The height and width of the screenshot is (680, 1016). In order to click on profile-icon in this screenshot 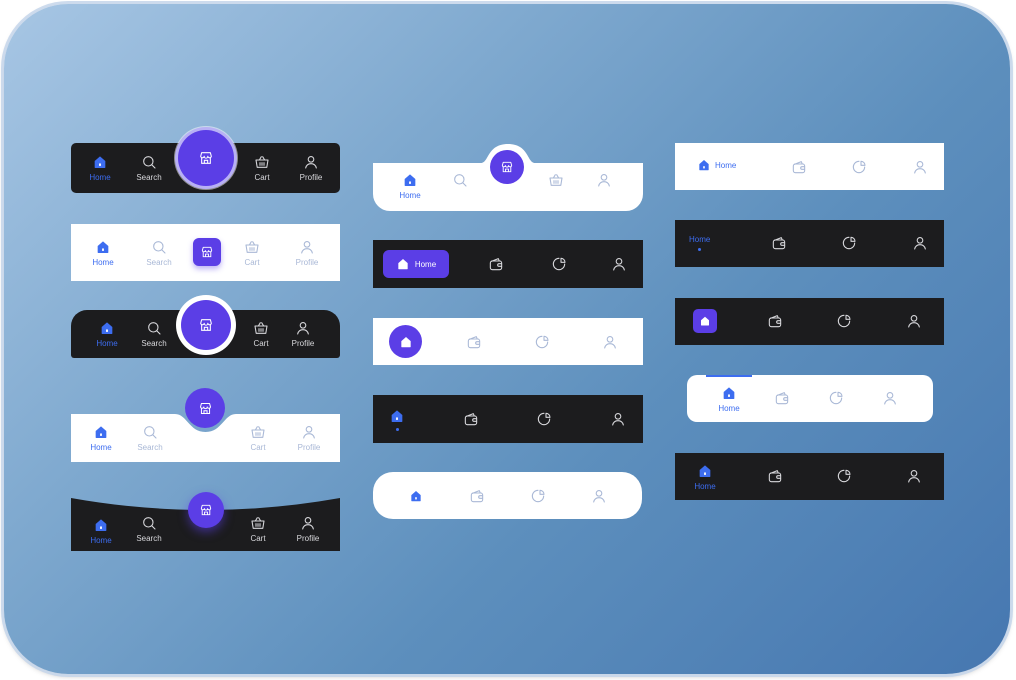, I will do `click(311, 162)`.